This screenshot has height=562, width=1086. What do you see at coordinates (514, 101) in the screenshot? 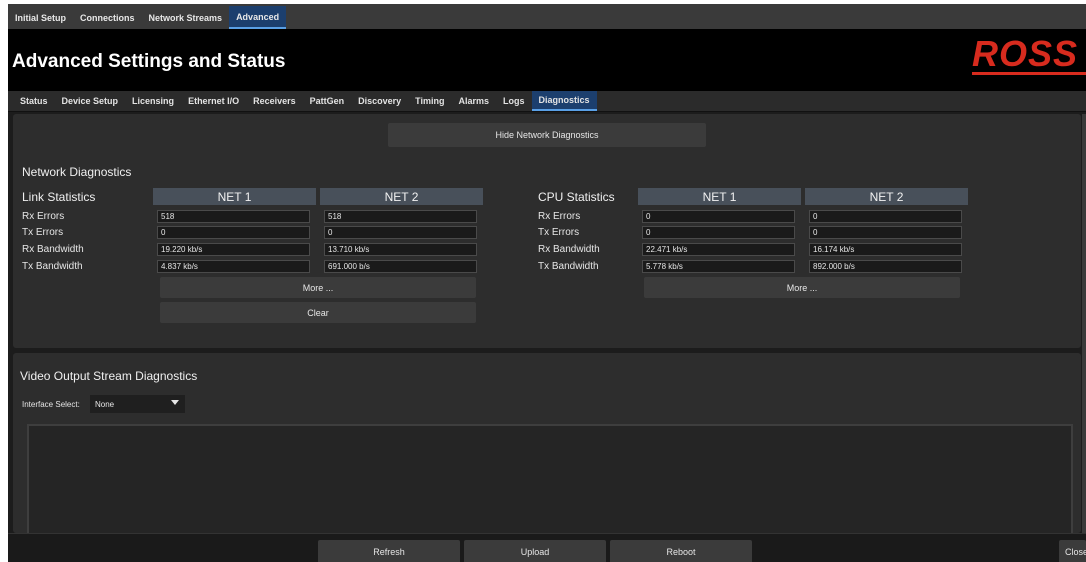
I see `tab-logs: Logs` at bounding box center [514, 101].